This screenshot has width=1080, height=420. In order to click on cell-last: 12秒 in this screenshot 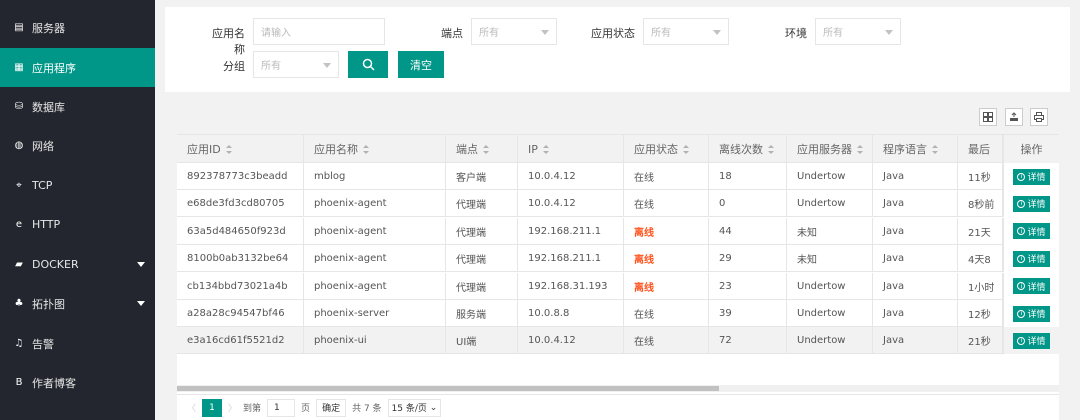, I will do `click(980, 313)`.